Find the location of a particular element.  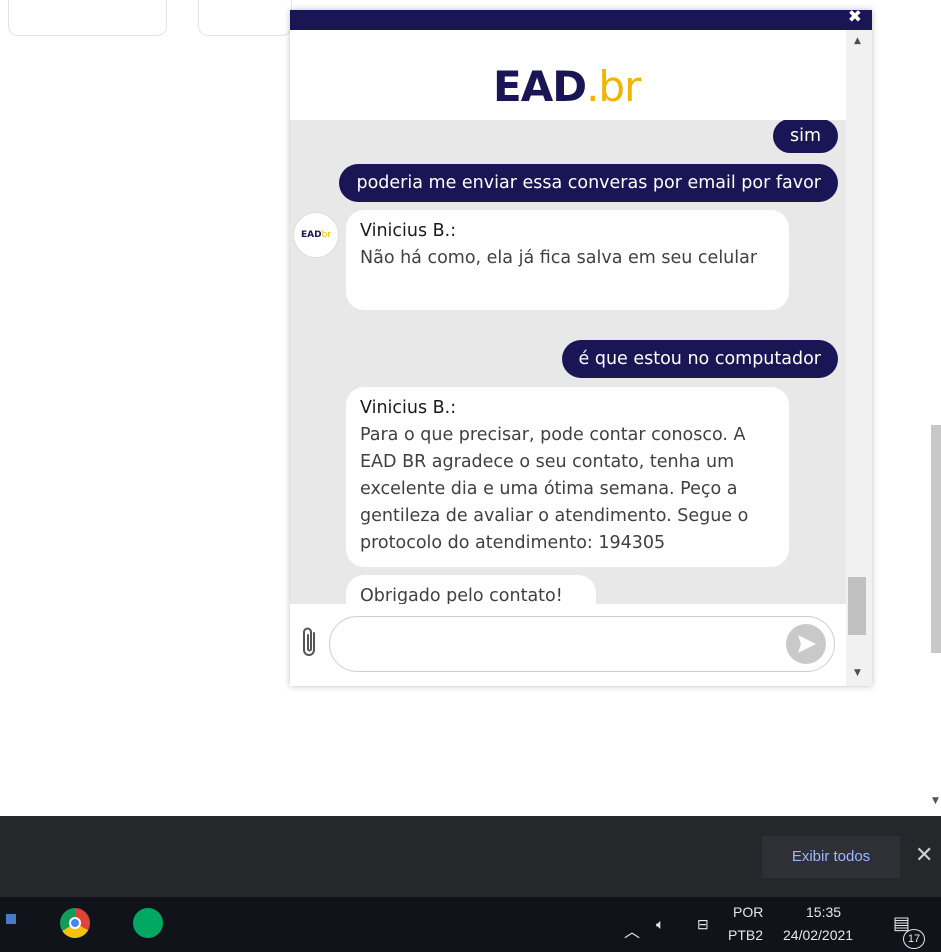

chat-header: EAD.br is located at coordinates (568, 75).